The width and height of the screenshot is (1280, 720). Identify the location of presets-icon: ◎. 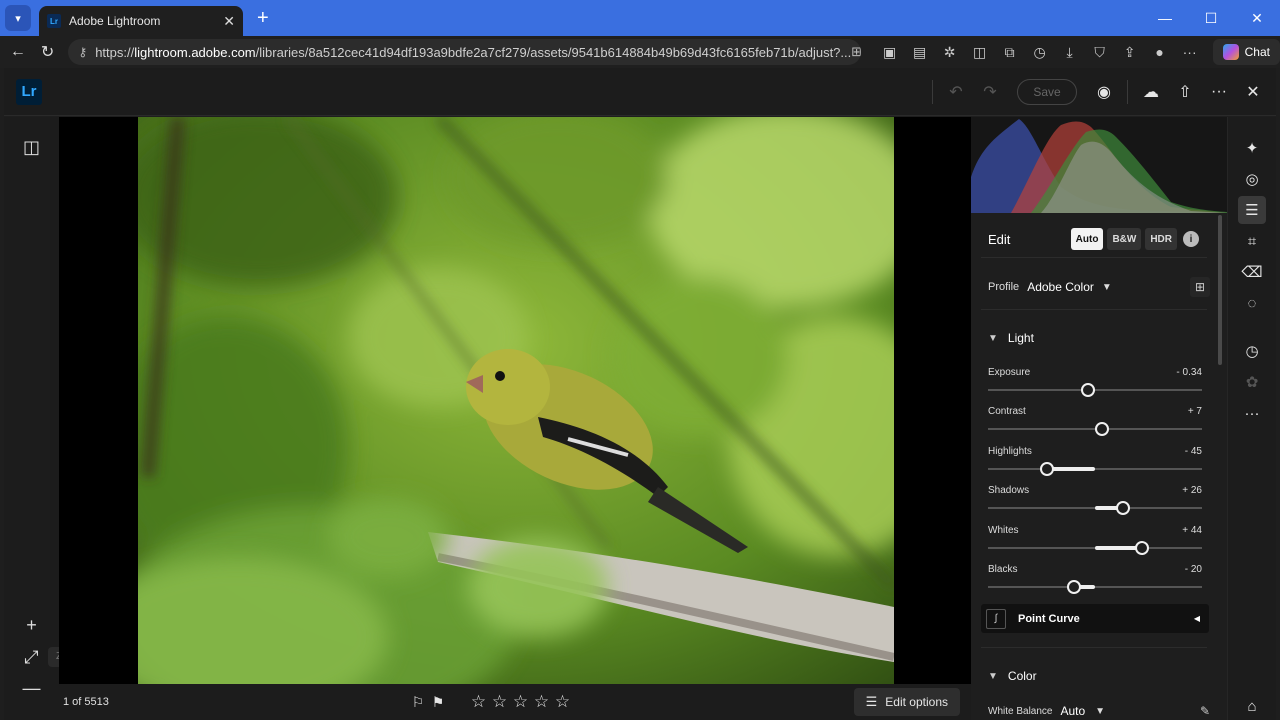
(1252, 179).